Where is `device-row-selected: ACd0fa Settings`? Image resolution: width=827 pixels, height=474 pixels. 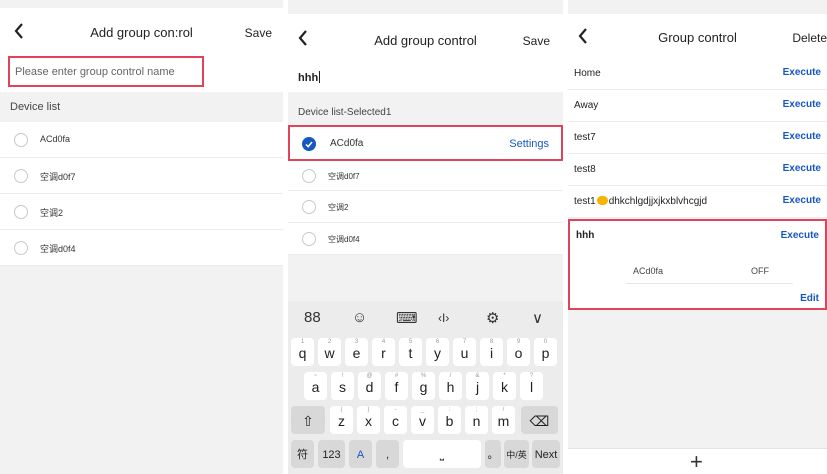
device-row-selected: ACd0fa Settings is located at coordinates (425, 143).